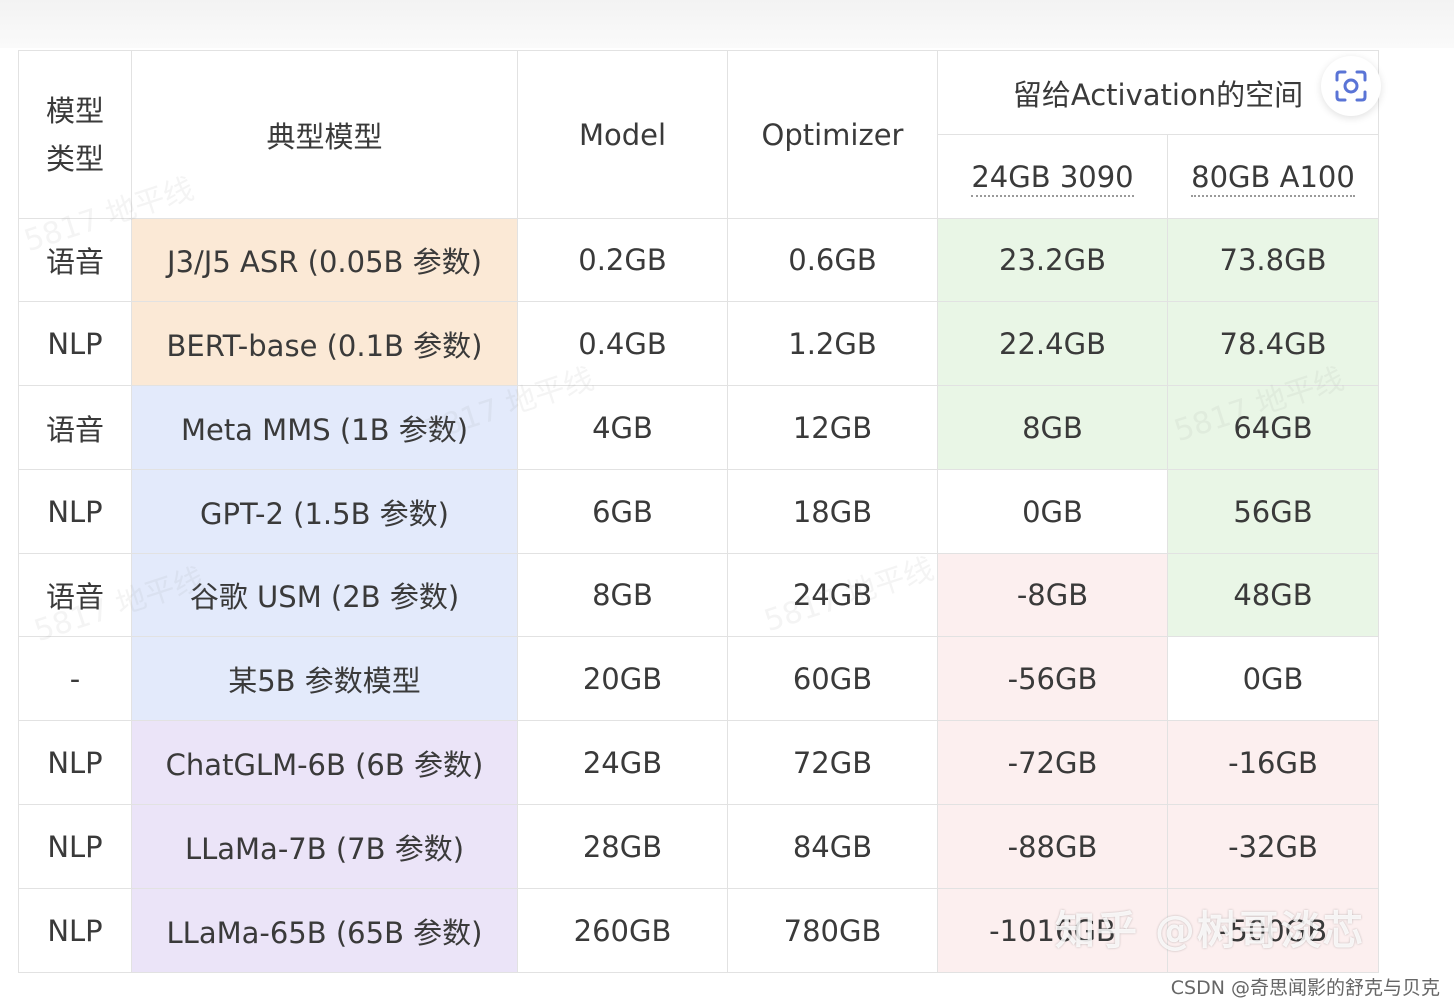  Describe the element at coordinates (832, 427) in the screenshot. I see `cell-optimizer-size: 12GB` at that location.